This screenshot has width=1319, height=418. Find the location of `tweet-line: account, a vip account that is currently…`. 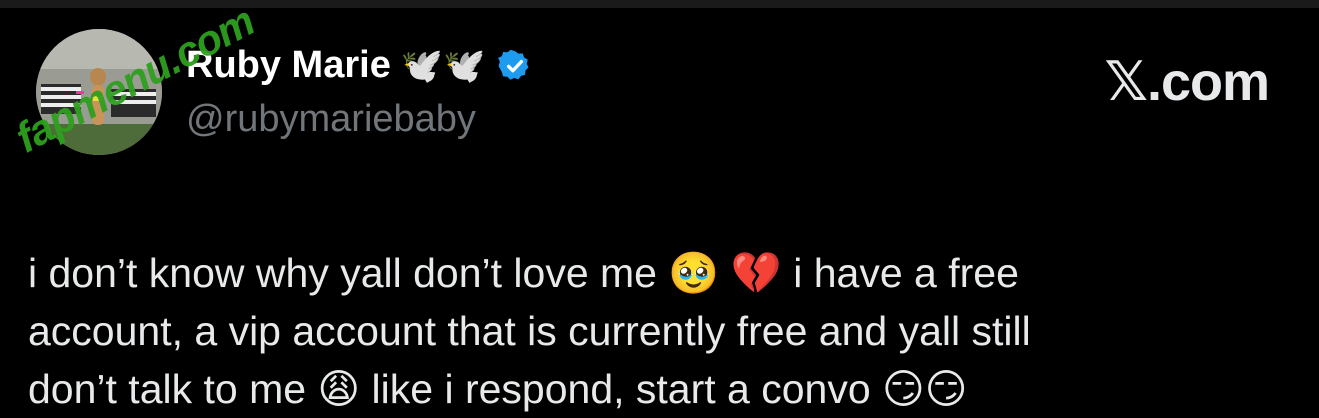

tweet-line: account, a vip account that is currently… is located at coordinates (529, 331).